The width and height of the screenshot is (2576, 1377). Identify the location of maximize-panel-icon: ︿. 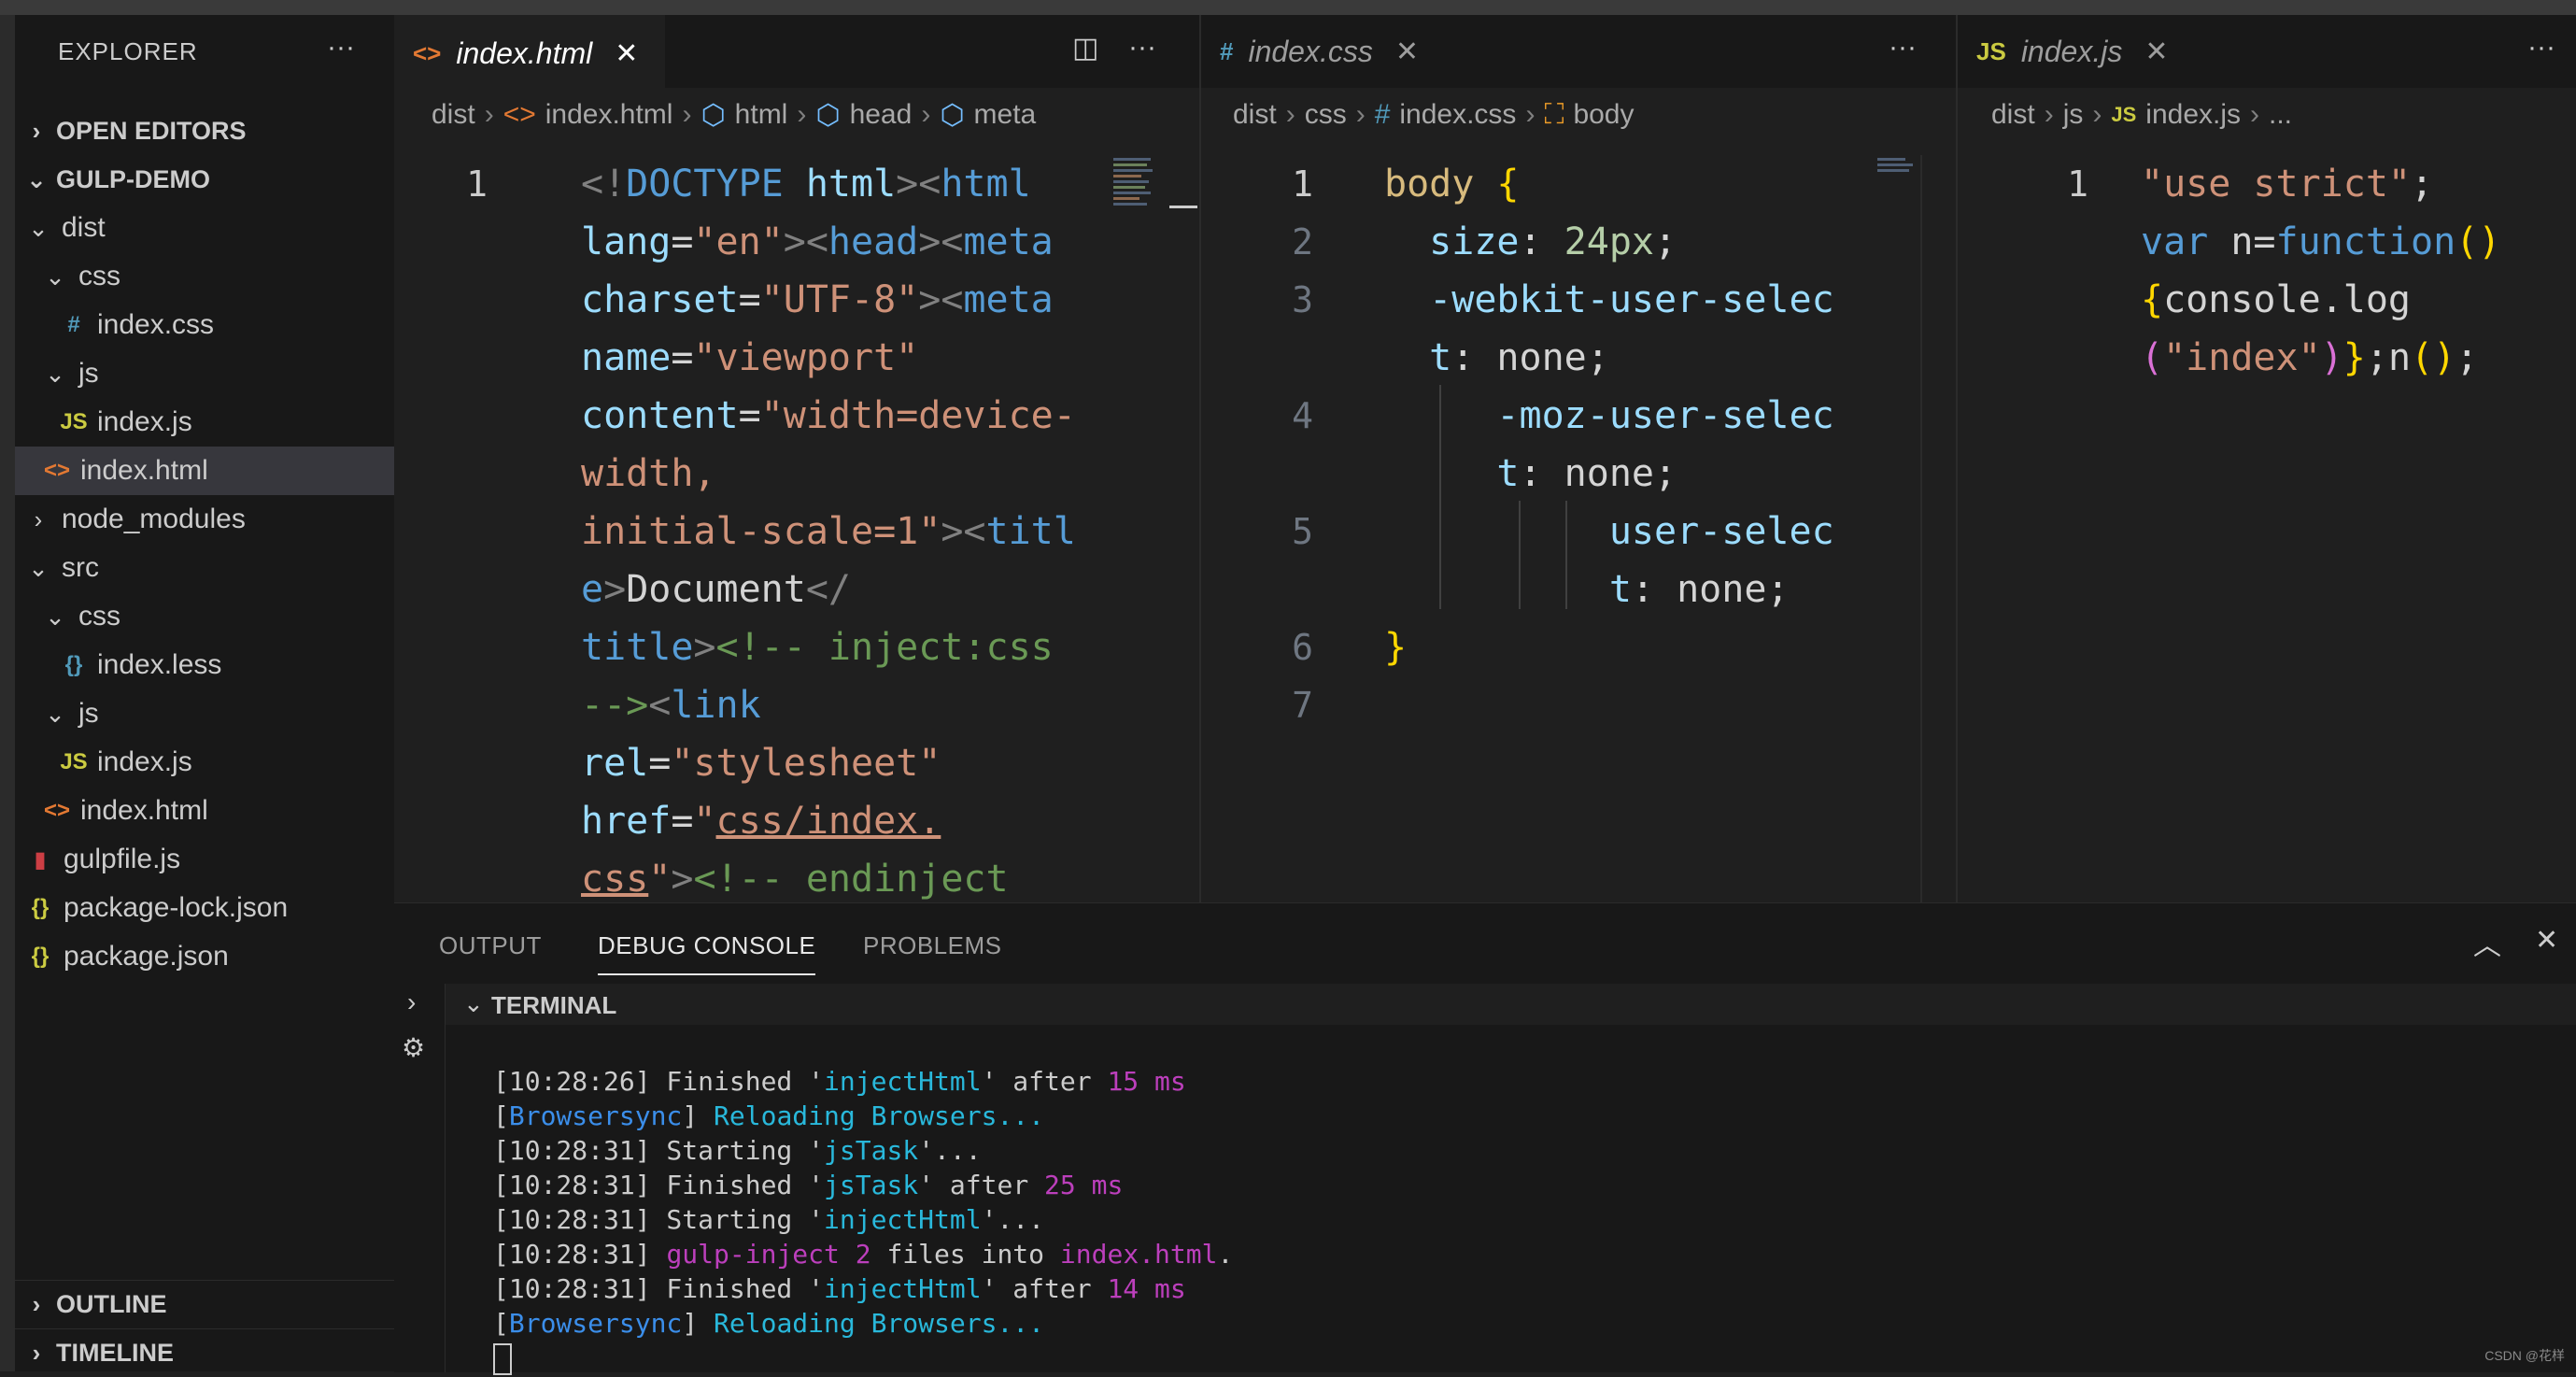
(2487, 942).